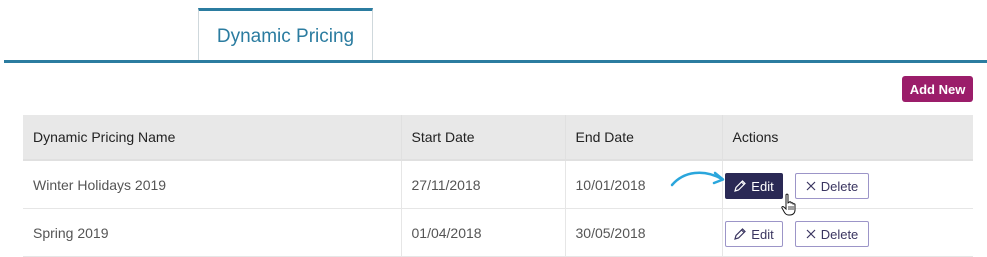 The image size is (987, 257). I want to click on column-header-end-date: End Date, so click(644, 137).